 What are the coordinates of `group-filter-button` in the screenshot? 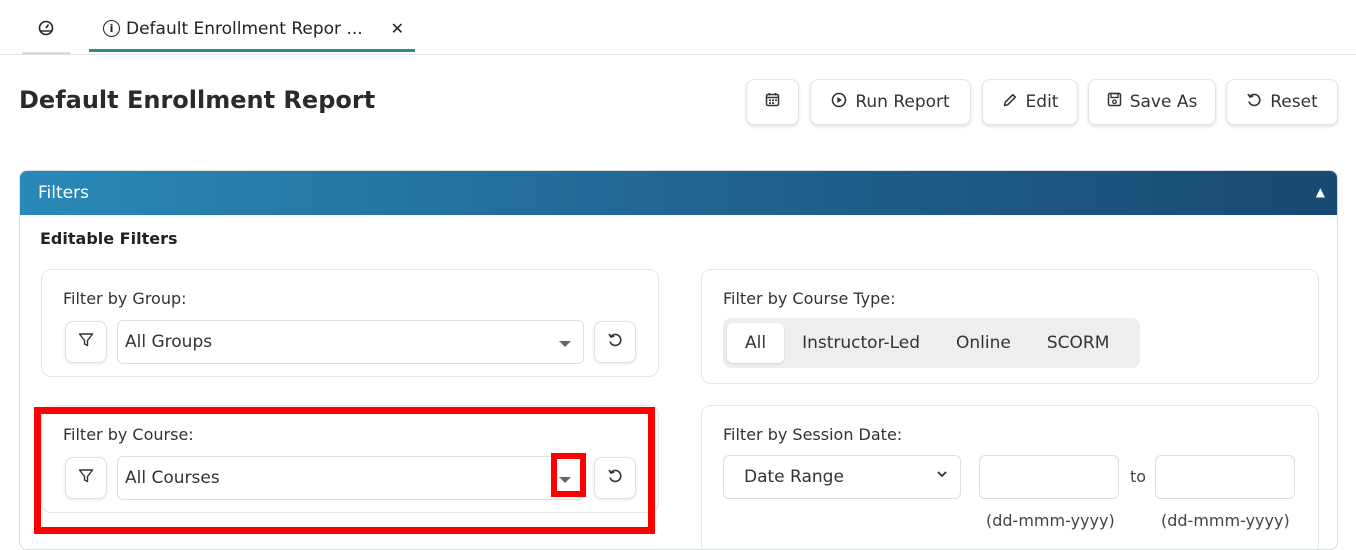 It's located at (86, 342).